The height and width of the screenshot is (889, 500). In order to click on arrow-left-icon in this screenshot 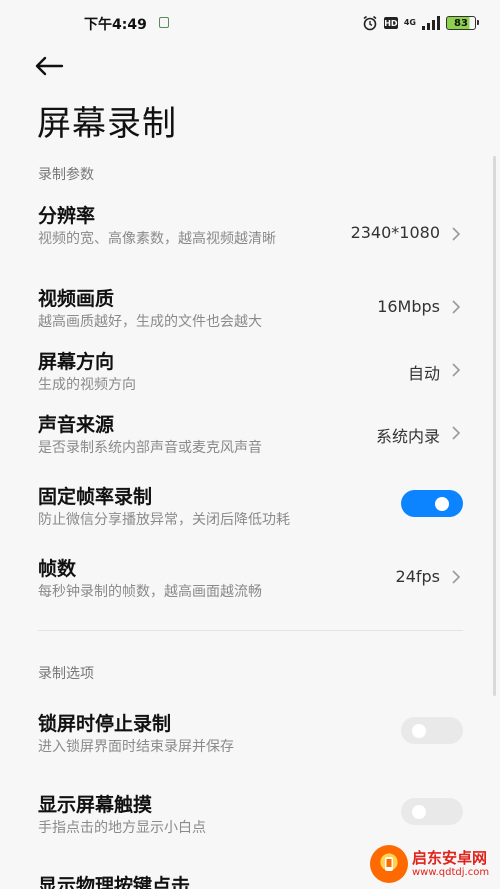, I will do `click(49, 66)`.